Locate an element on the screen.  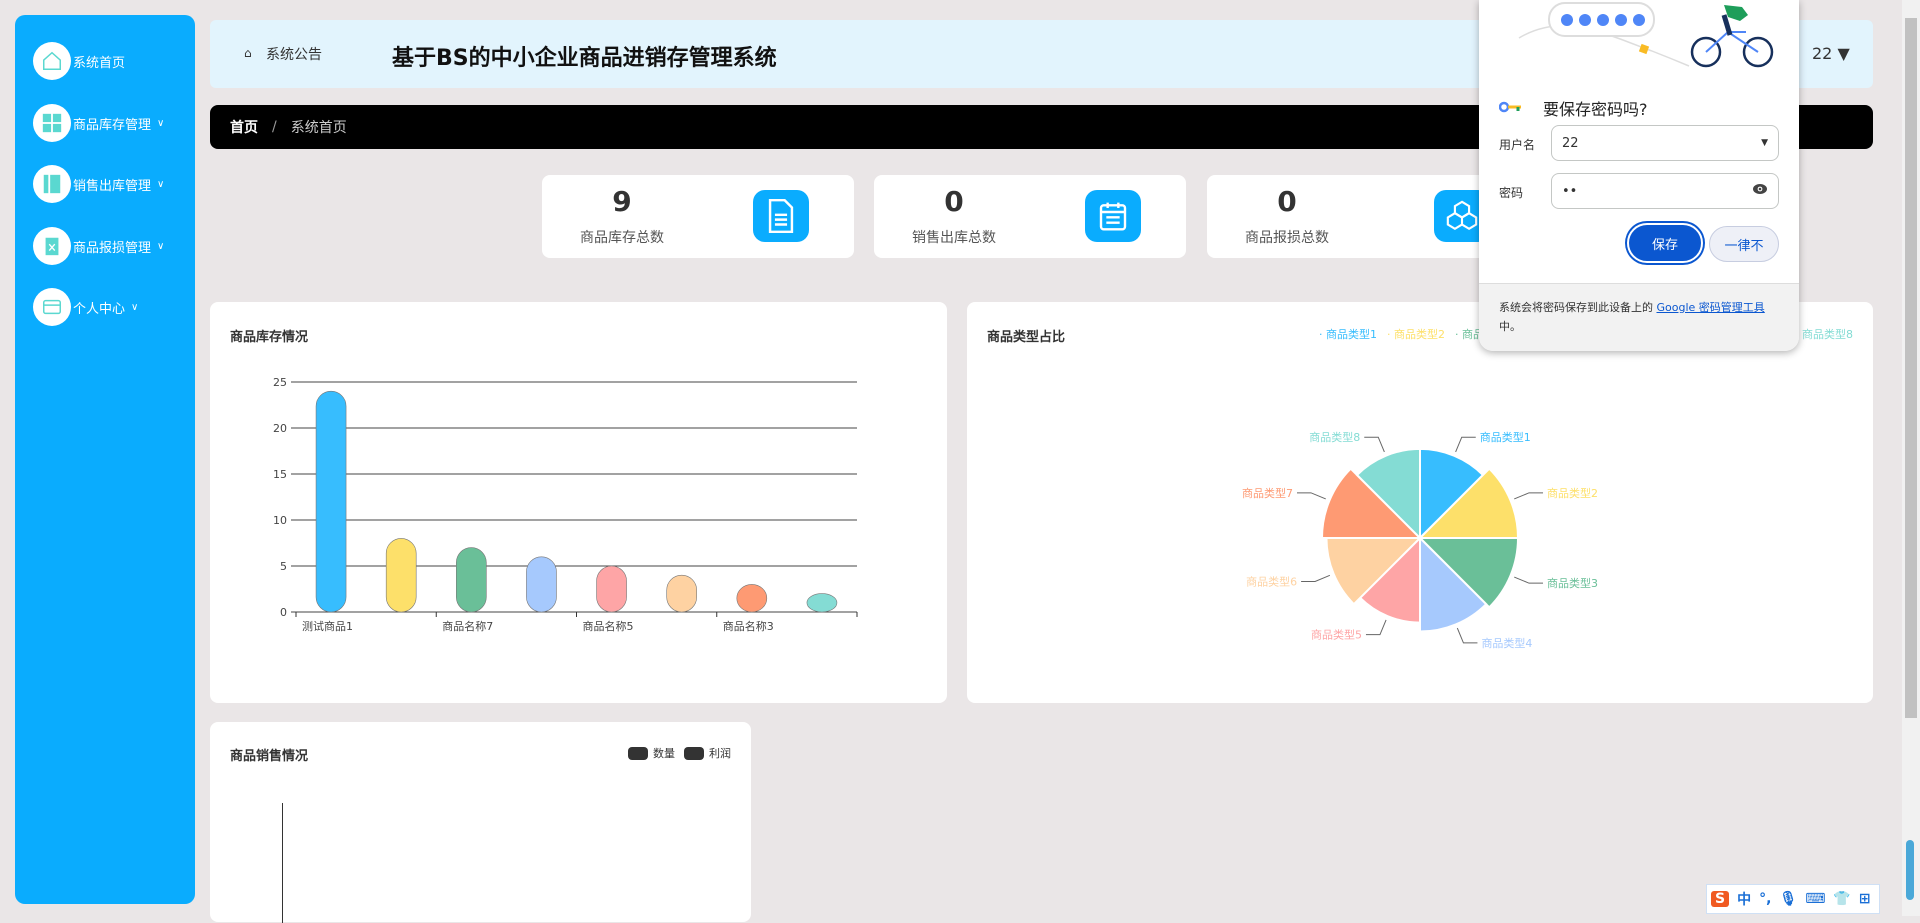
document-icon is located at coordinates (781, 216).